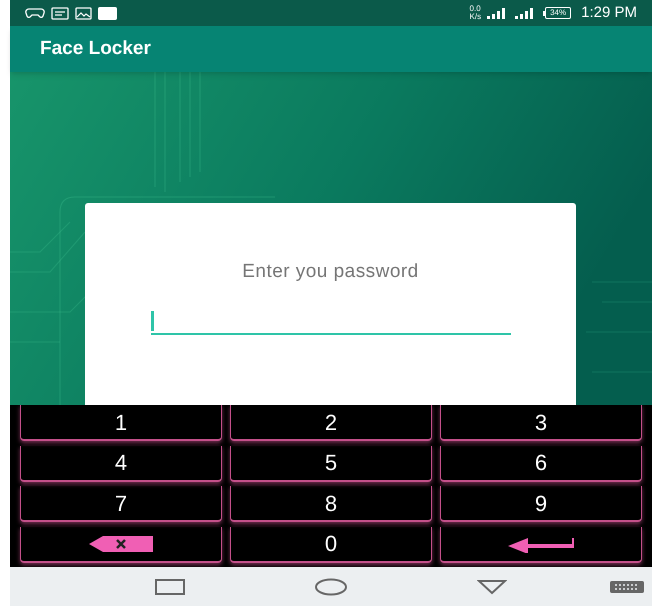  What do you see at coordinates (83, 13) in the screenshot?
I see `image-icon` at bounding box center [83, 13].